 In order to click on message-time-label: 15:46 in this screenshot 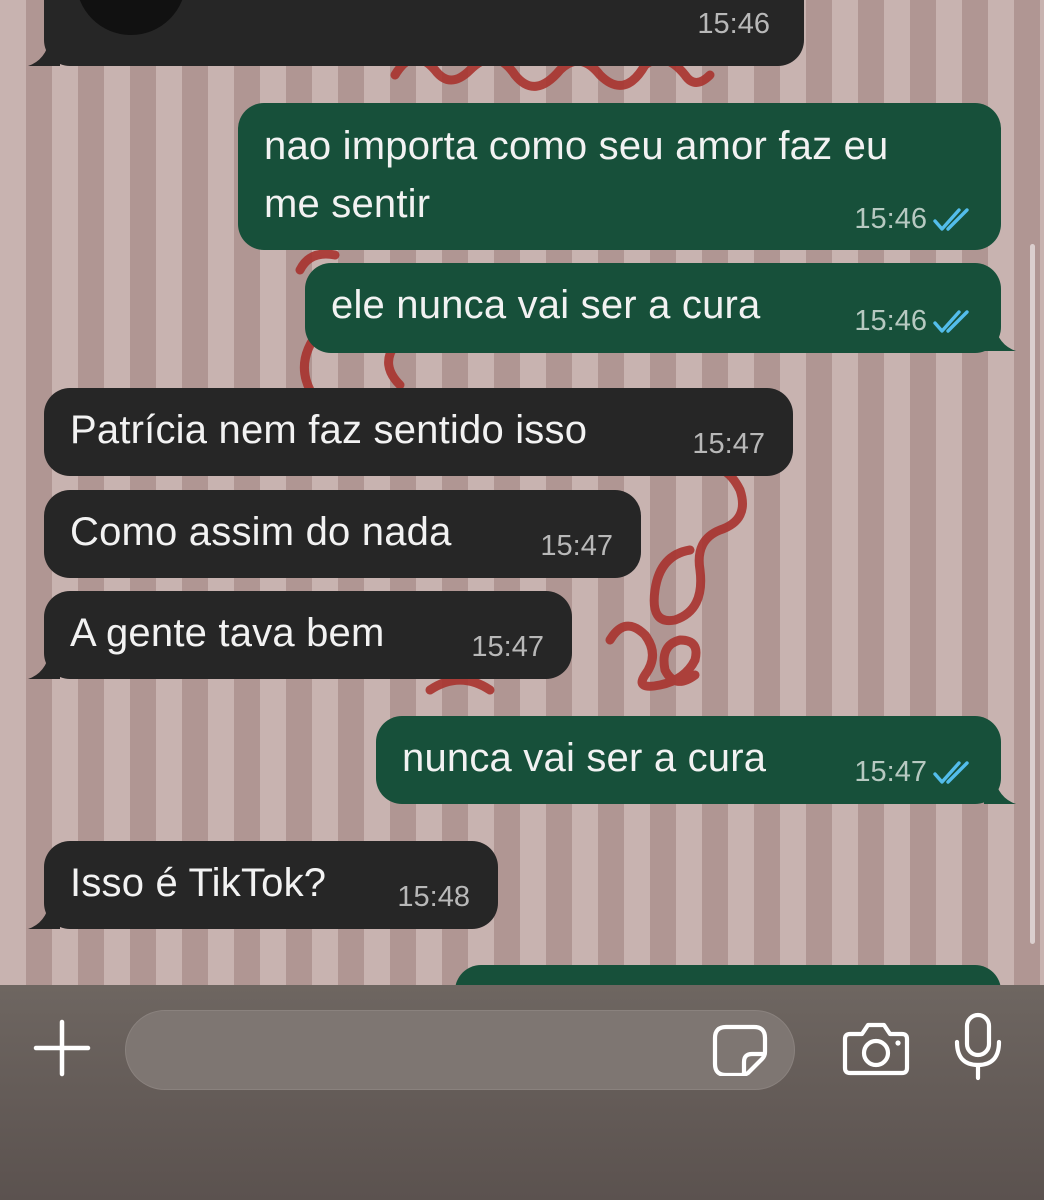, I will do `click(733, 24)`.